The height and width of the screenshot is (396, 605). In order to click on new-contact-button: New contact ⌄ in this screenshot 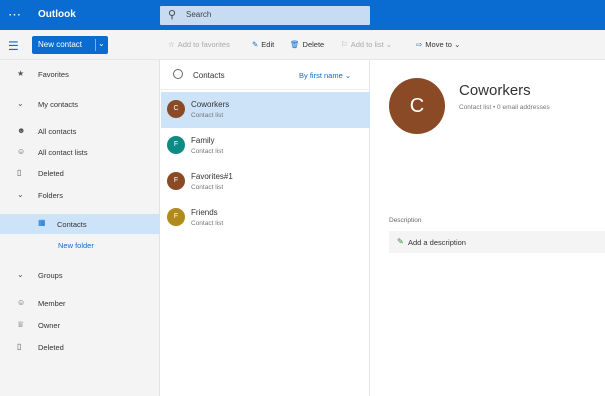, I will do `click(70, 45)`.